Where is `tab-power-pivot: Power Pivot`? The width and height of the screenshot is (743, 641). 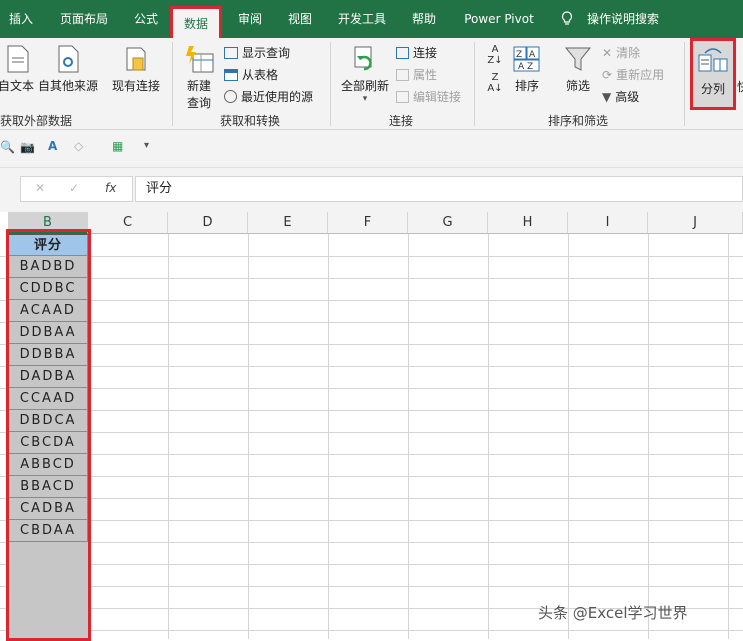 tab-power-pivot: Power Pivot is located at coordinates (499, 19).